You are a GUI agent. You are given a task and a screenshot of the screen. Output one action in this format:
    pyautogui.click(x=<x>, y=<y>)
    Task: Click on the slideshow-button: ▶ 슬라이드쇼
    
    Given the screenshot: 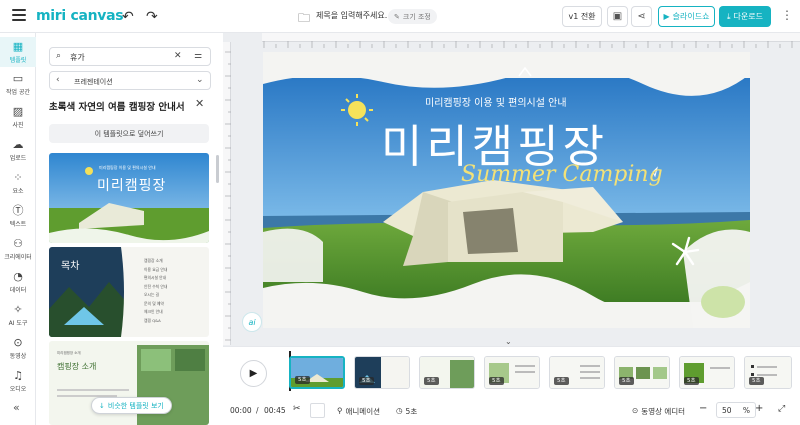 What is the action you would take?
    pyautogui.click(x=686, y=16)
    